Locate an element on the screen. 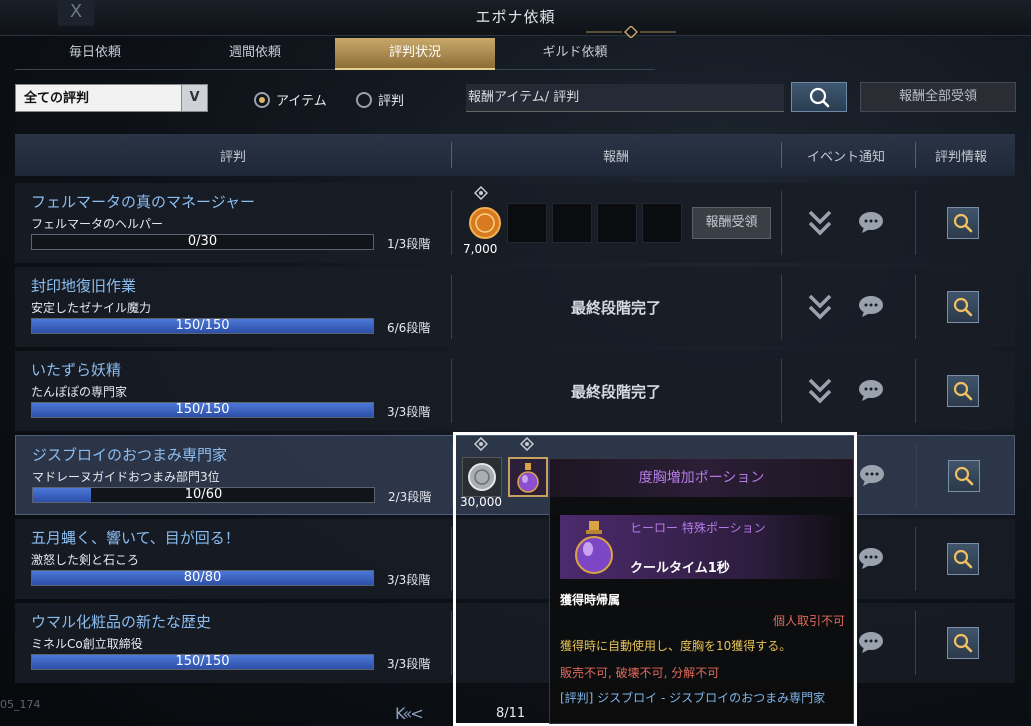 The image size is (1031, 726). progress-text: 80/80 is located at coordinates (202, 577).